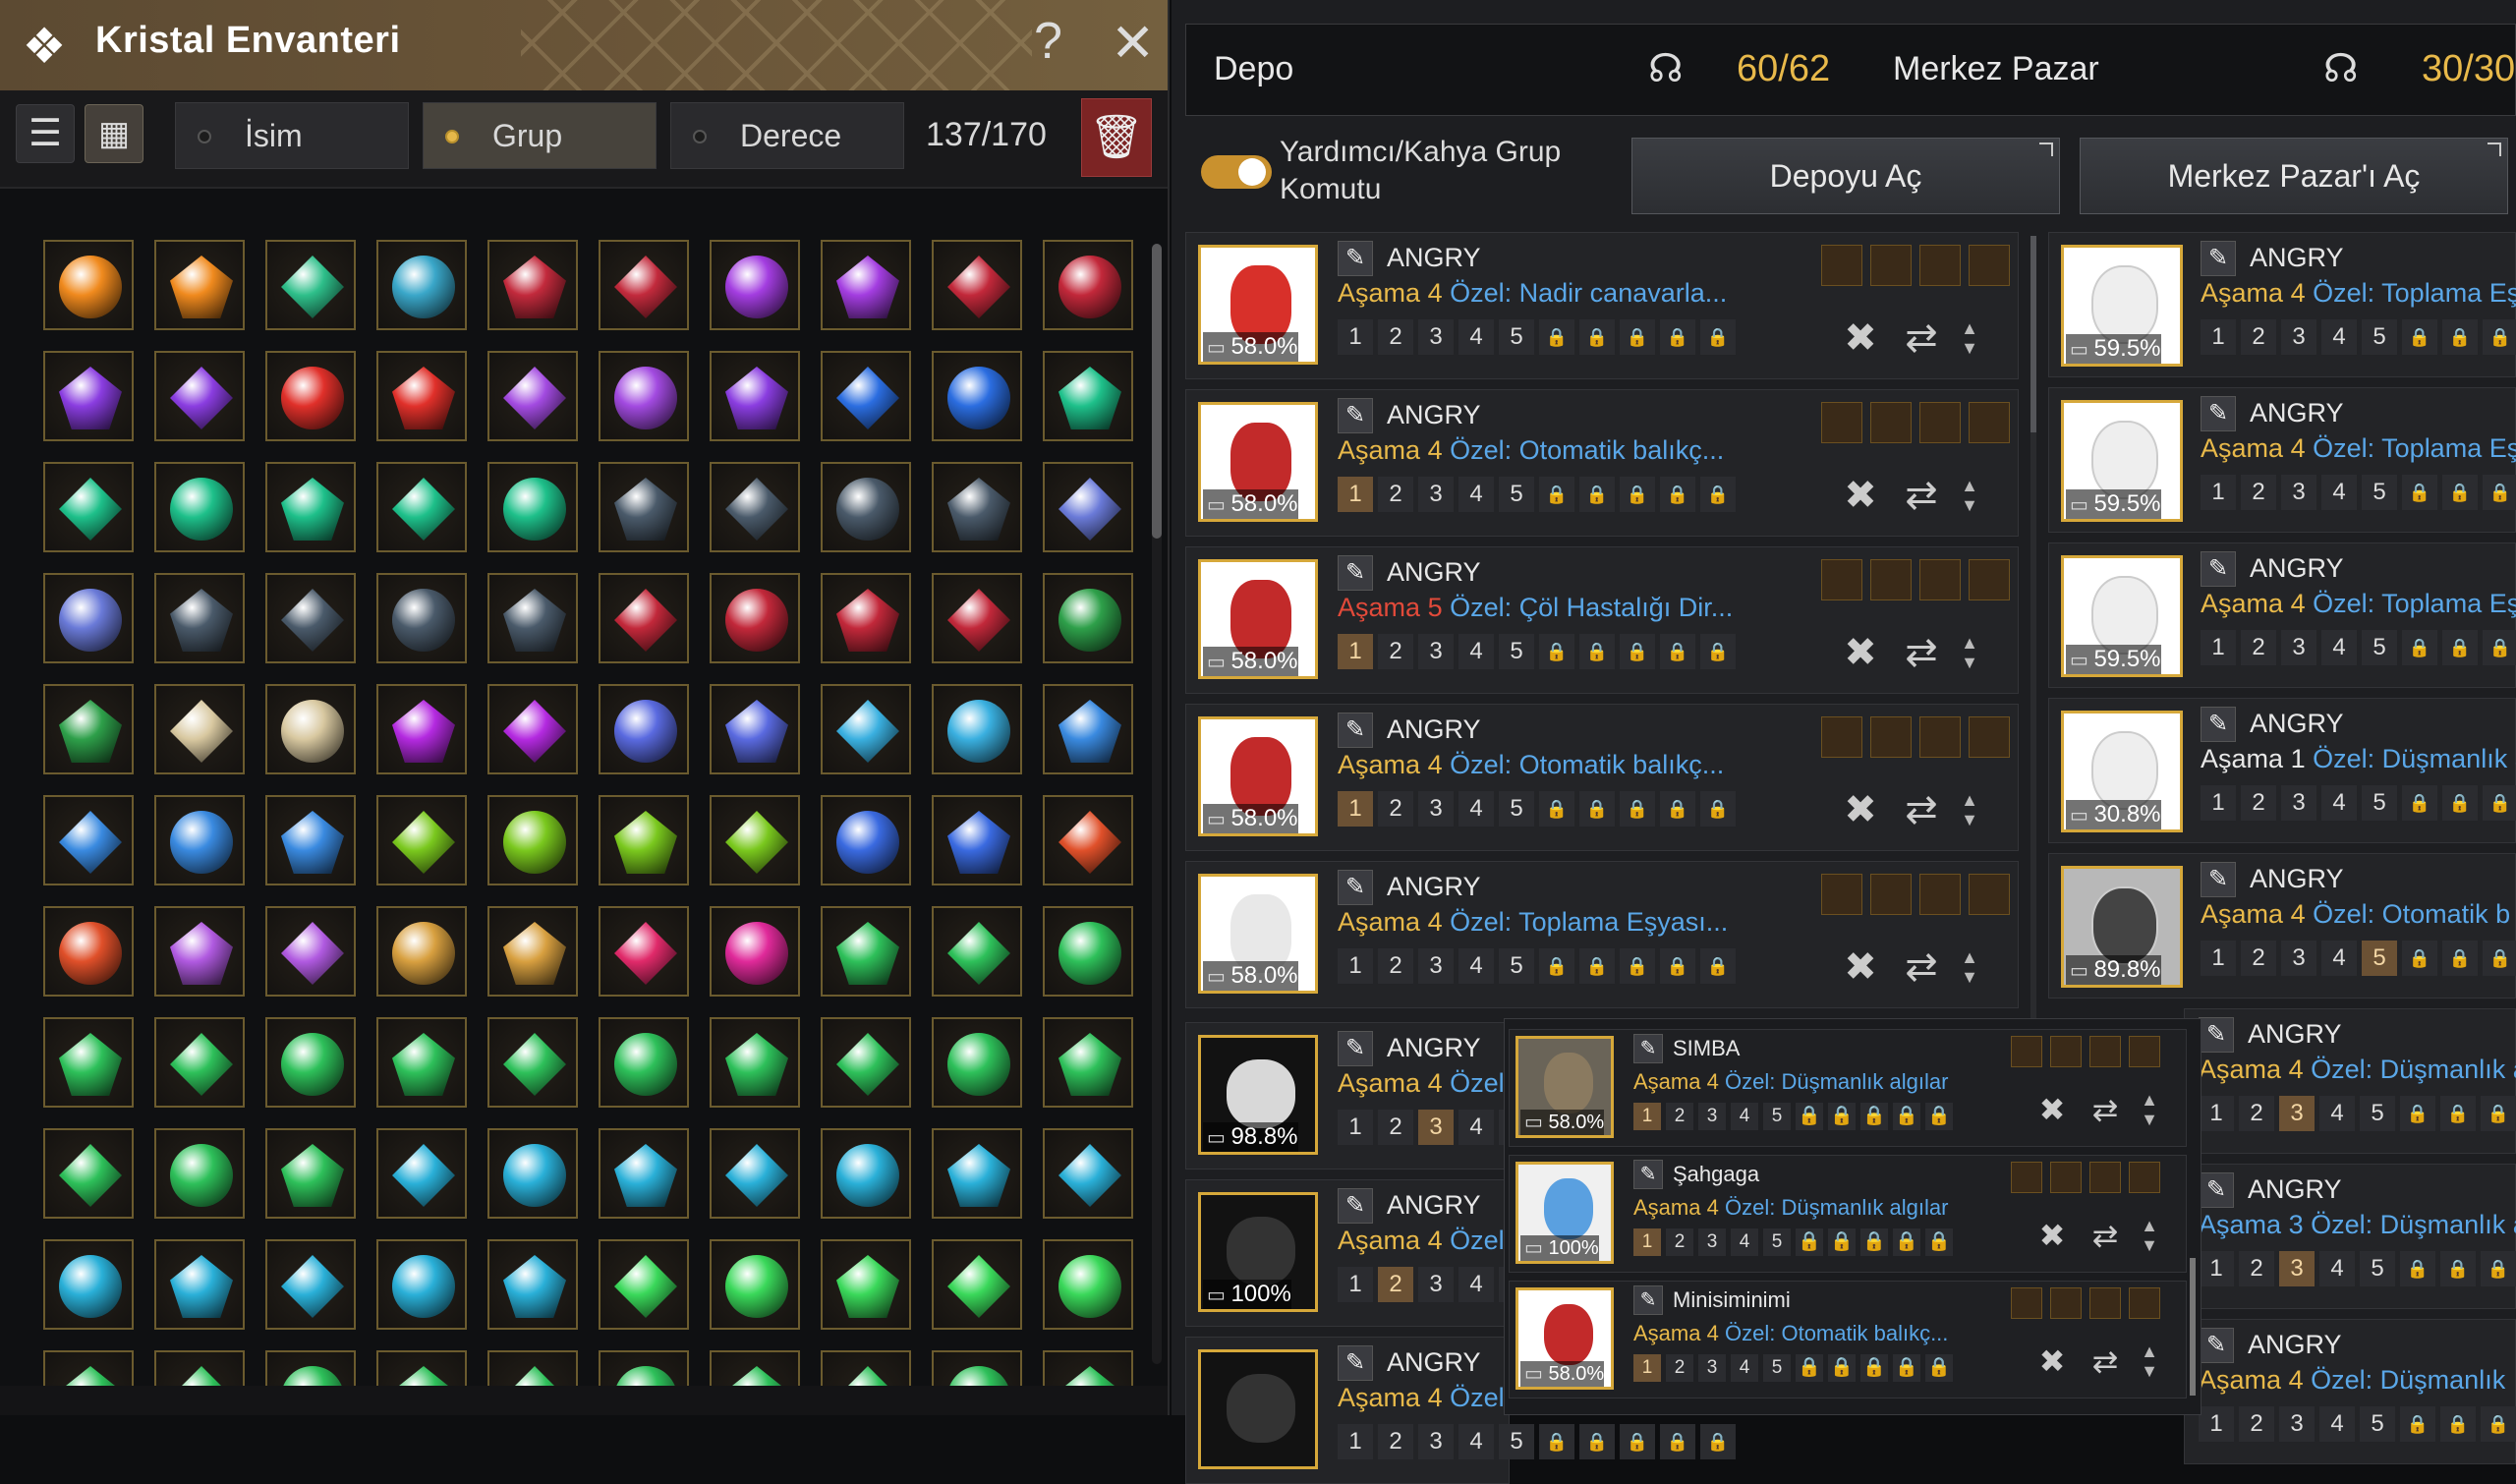  What do you see at coordinates (1157, 804) in the screenshot?
I see `scrollbar` at bounding box center [1157, 804].